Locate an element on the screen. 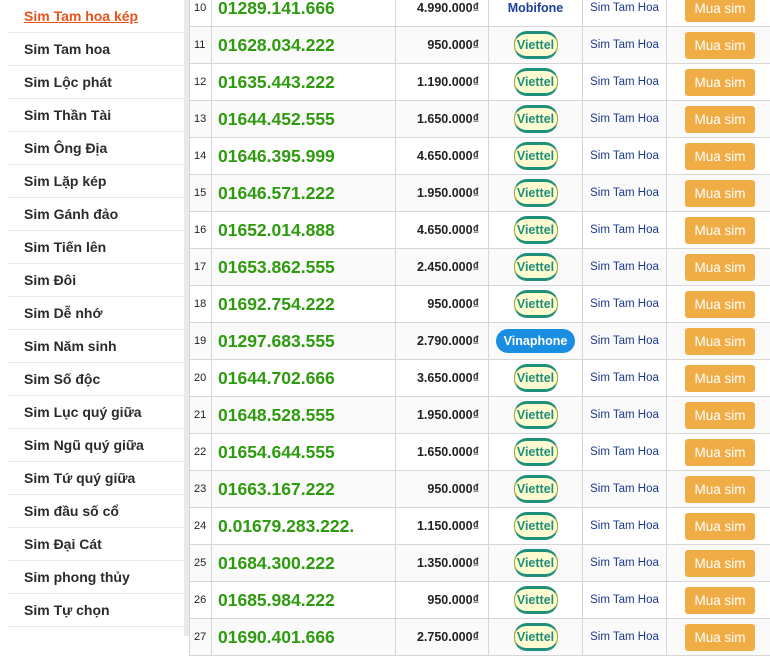 The image size is (770, 656). sim-number: 01653.862.555 is located at coordinates (304, 267).